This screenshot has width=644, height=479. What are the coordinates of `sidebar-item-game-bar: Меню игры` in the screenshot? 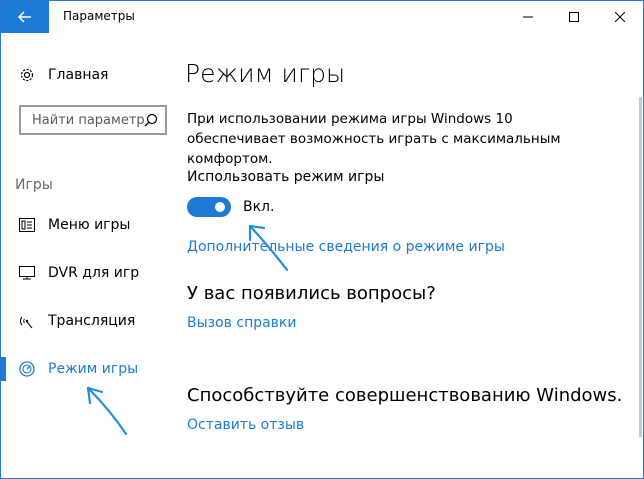 It's located at (84, 225).